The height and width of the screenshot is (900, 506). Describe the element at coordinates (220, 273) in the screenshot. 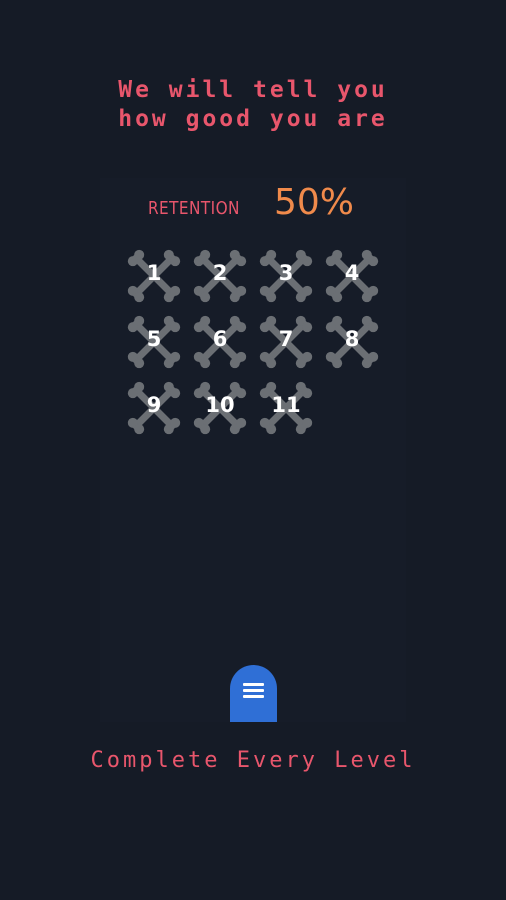

I see `level-number: 2` at that location.